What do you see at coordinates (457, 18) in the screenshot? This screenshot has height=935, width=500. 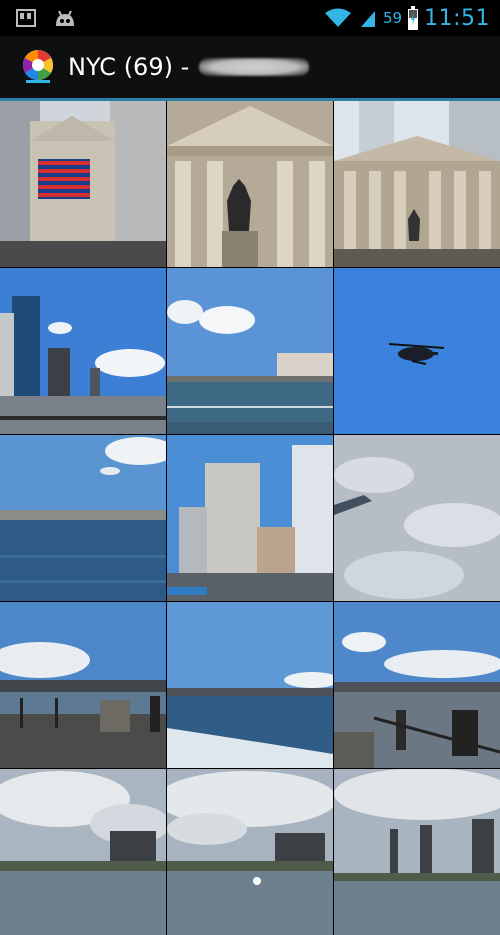 I see `clock: 11:51` at bounding box center [457, 18].